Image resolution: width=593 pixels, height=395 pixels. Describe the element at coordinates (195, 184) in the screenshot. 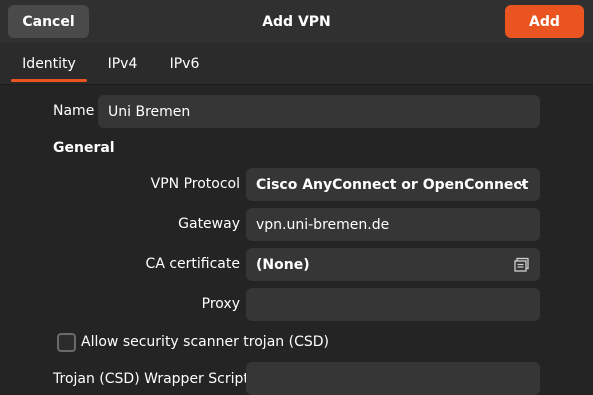

I see `vpn-protocol-label: VPN Protocol` at that location.